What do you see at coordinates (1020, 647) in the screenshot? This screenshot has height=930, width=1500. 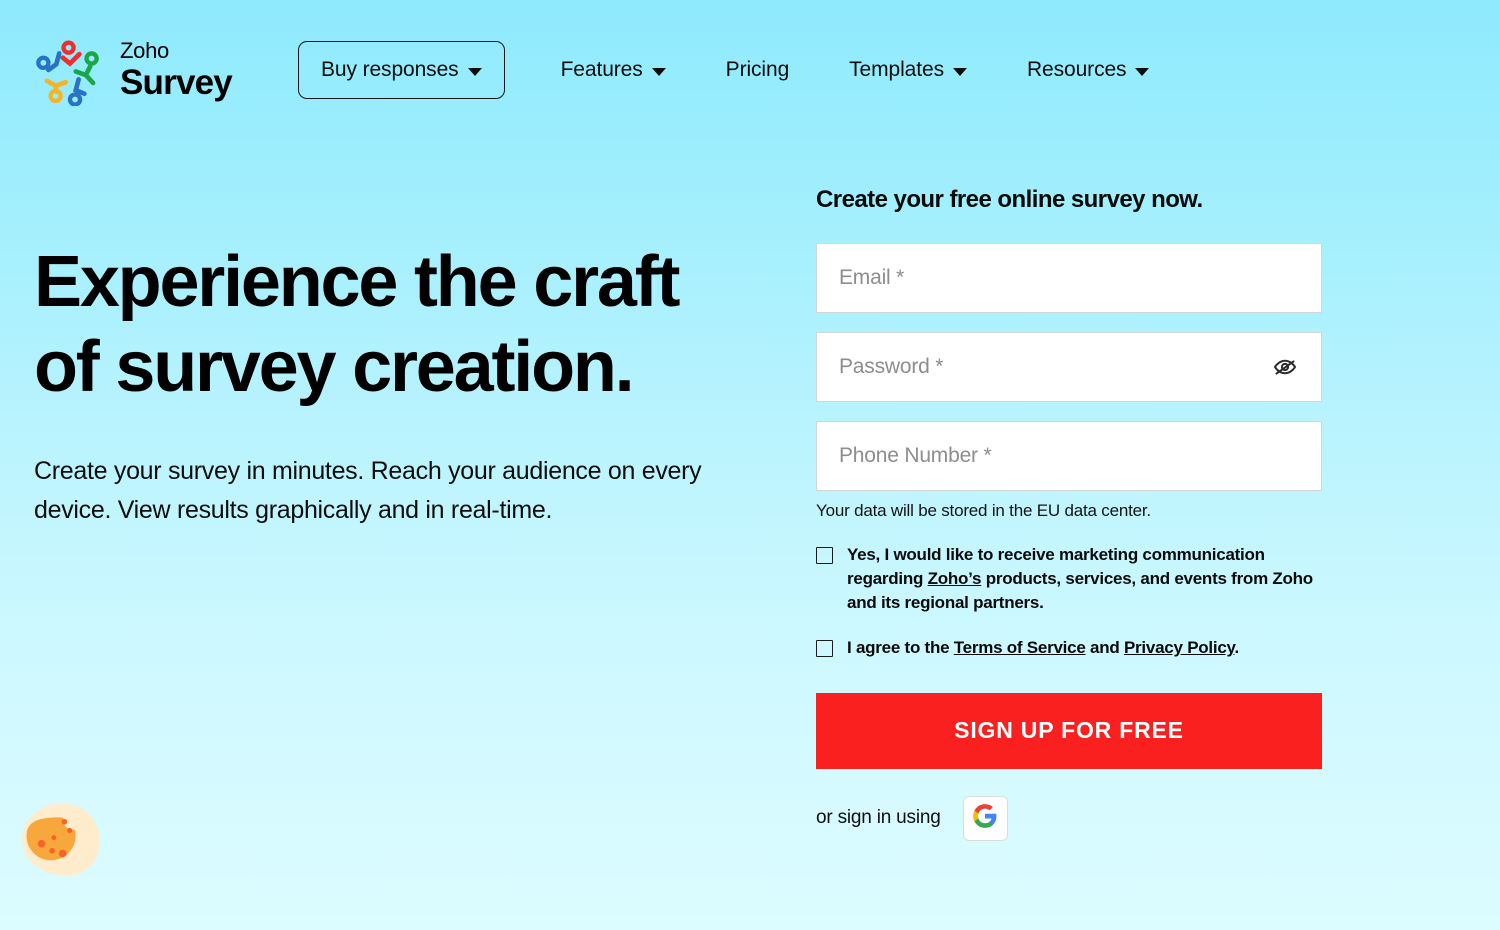 I see `terms-of-service-link: Terms of Service` at bounding box center [1020, 647].